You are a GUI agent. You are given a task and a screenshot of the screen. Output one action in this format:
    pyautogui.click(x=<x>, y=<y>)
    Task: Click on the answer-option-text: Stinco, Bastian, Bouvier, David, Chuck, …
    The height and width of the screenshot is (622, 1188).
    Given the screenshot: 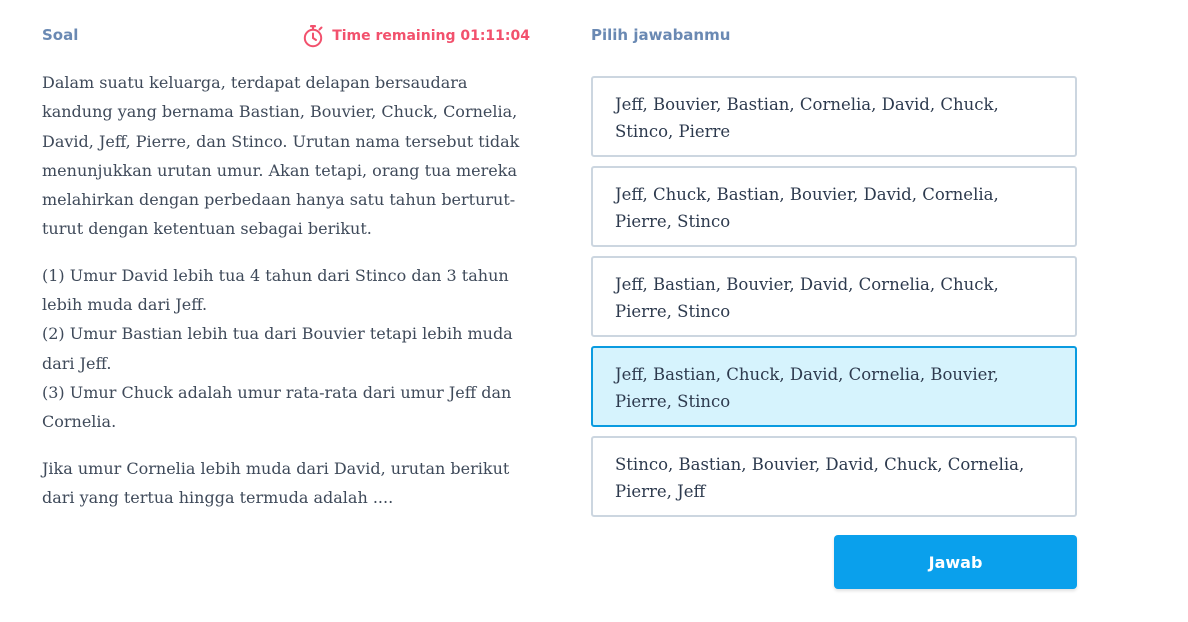 What is the action you would take?
    pyautogui.click(x=820, y=478)
    